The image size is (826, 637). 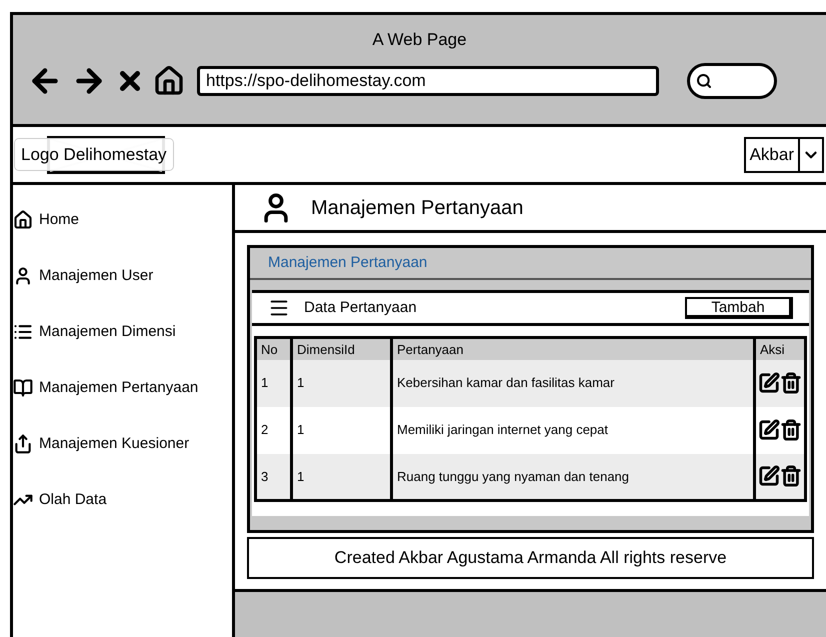 What do you see at coordinates (732, 80) in the screenshot?
I see `search-field` at bounding box center [732, 80].